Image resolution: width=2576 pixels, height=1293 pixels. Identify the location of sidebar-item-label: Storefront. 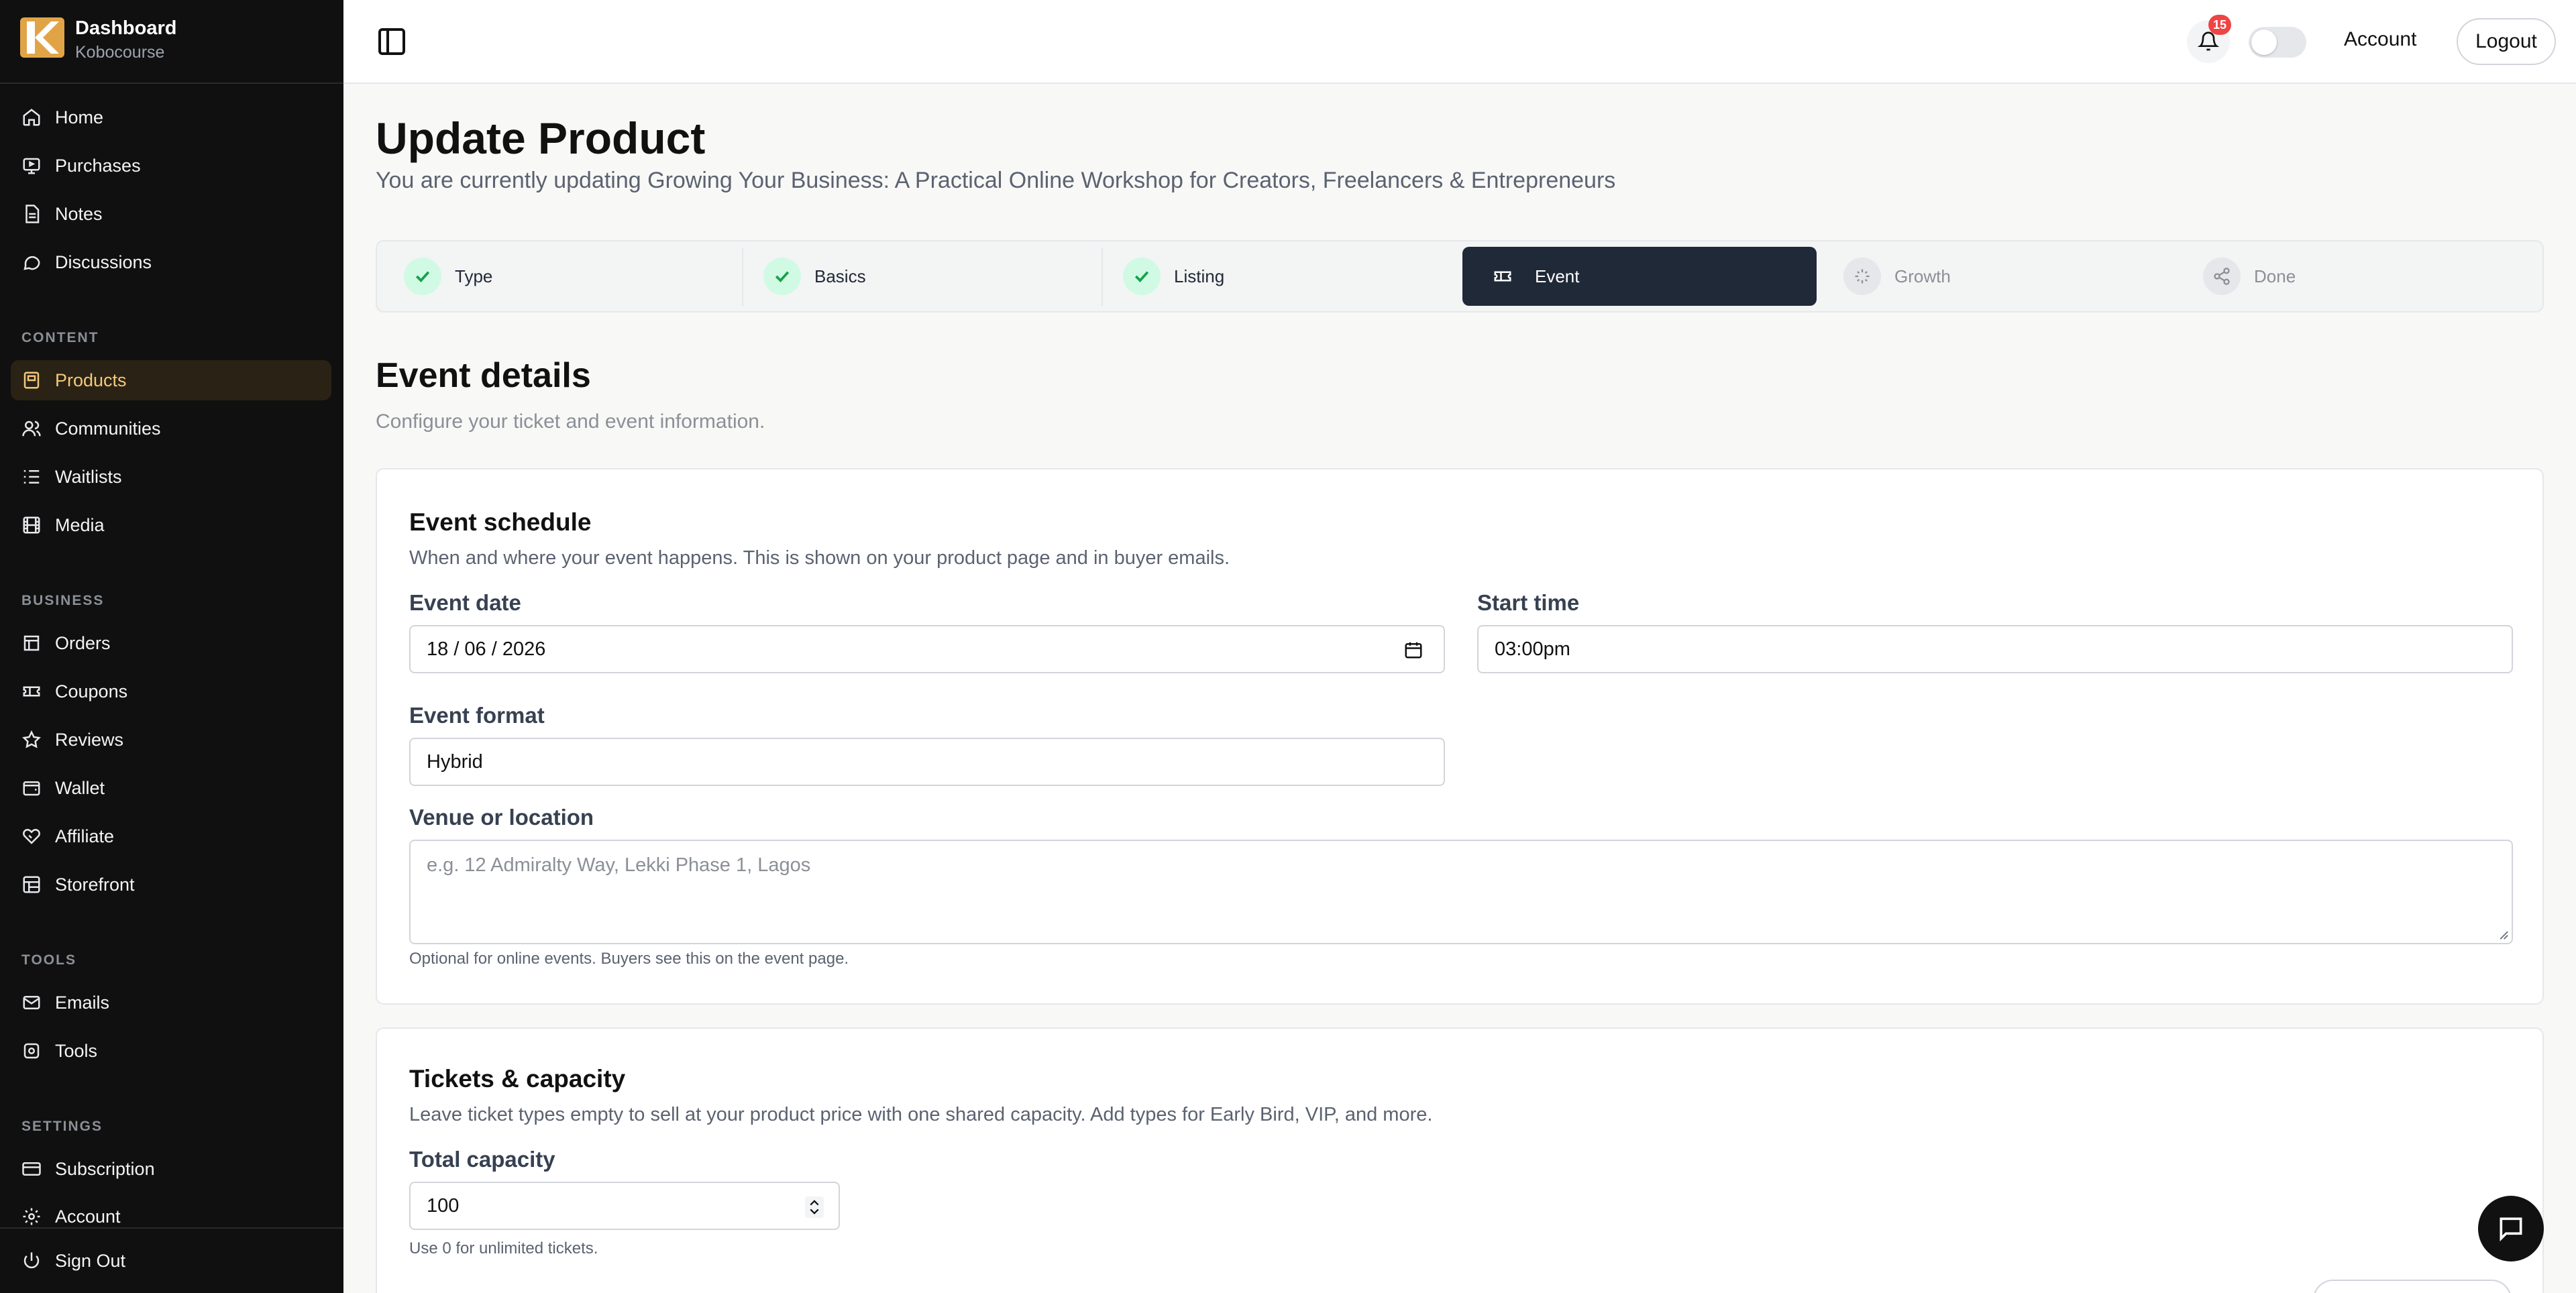
(95, 884).